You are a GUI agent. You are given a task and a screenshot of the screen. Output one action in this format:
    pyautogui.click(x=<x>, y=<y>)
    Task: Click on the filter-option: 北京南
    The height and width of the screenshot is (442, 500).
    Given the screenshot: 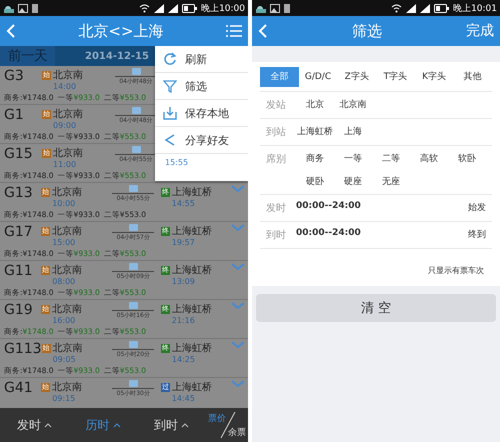 What is the action you would take?
    pyautogui.click(x=353, y=104)
    